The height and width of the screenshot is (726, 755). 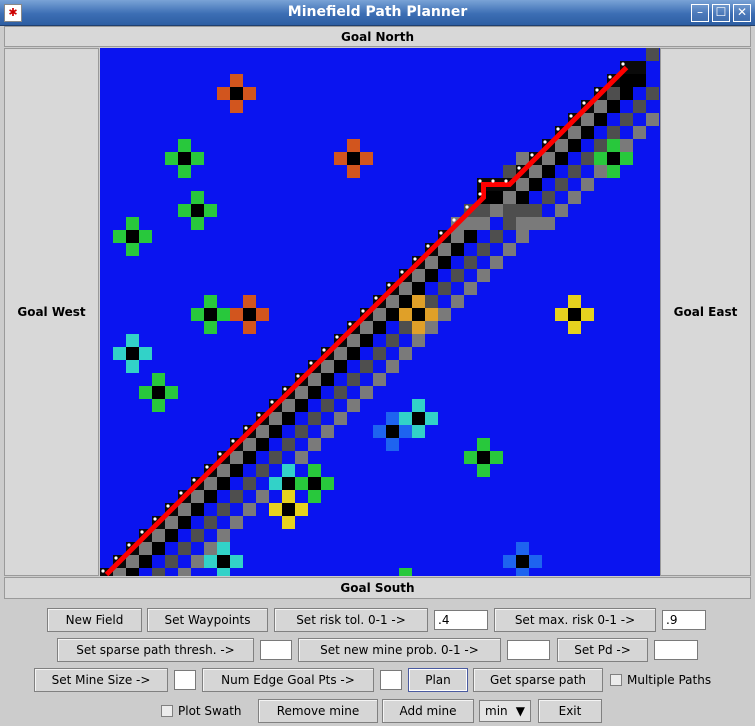 What do you see at coordinates (101, 680) in the screenshot?
I see `set-mine-size-button: Set Mine Size ->` at bounding box center [101, 680].